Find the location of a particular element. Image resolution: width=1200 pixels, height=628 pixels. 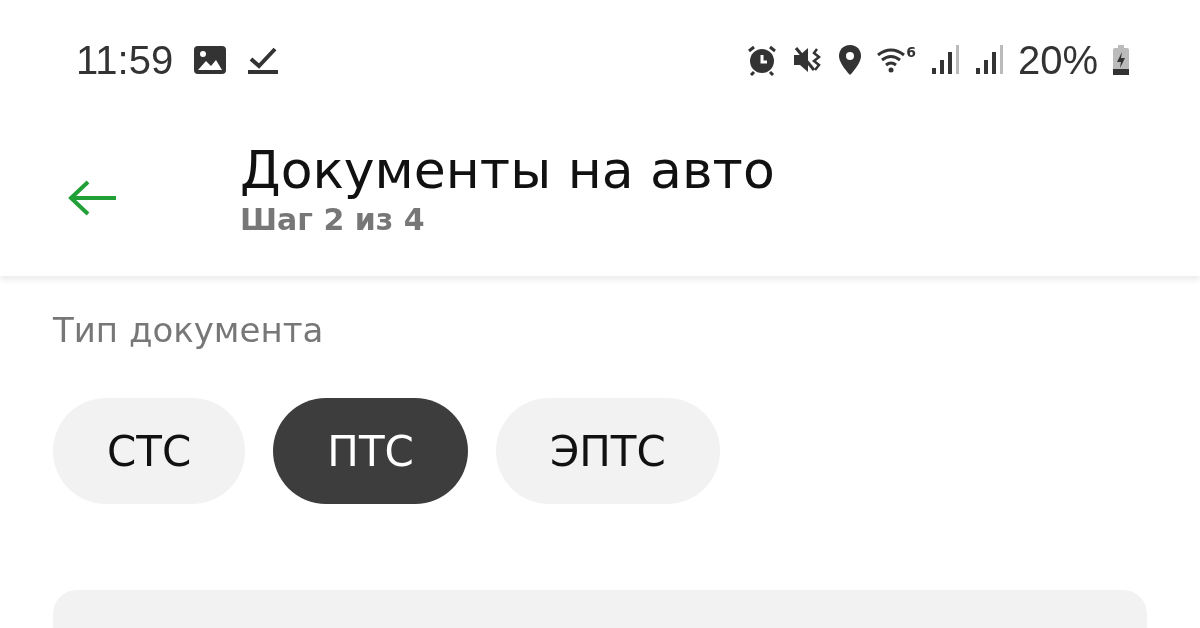

download-done-icon is located at coordinates (263, 60).